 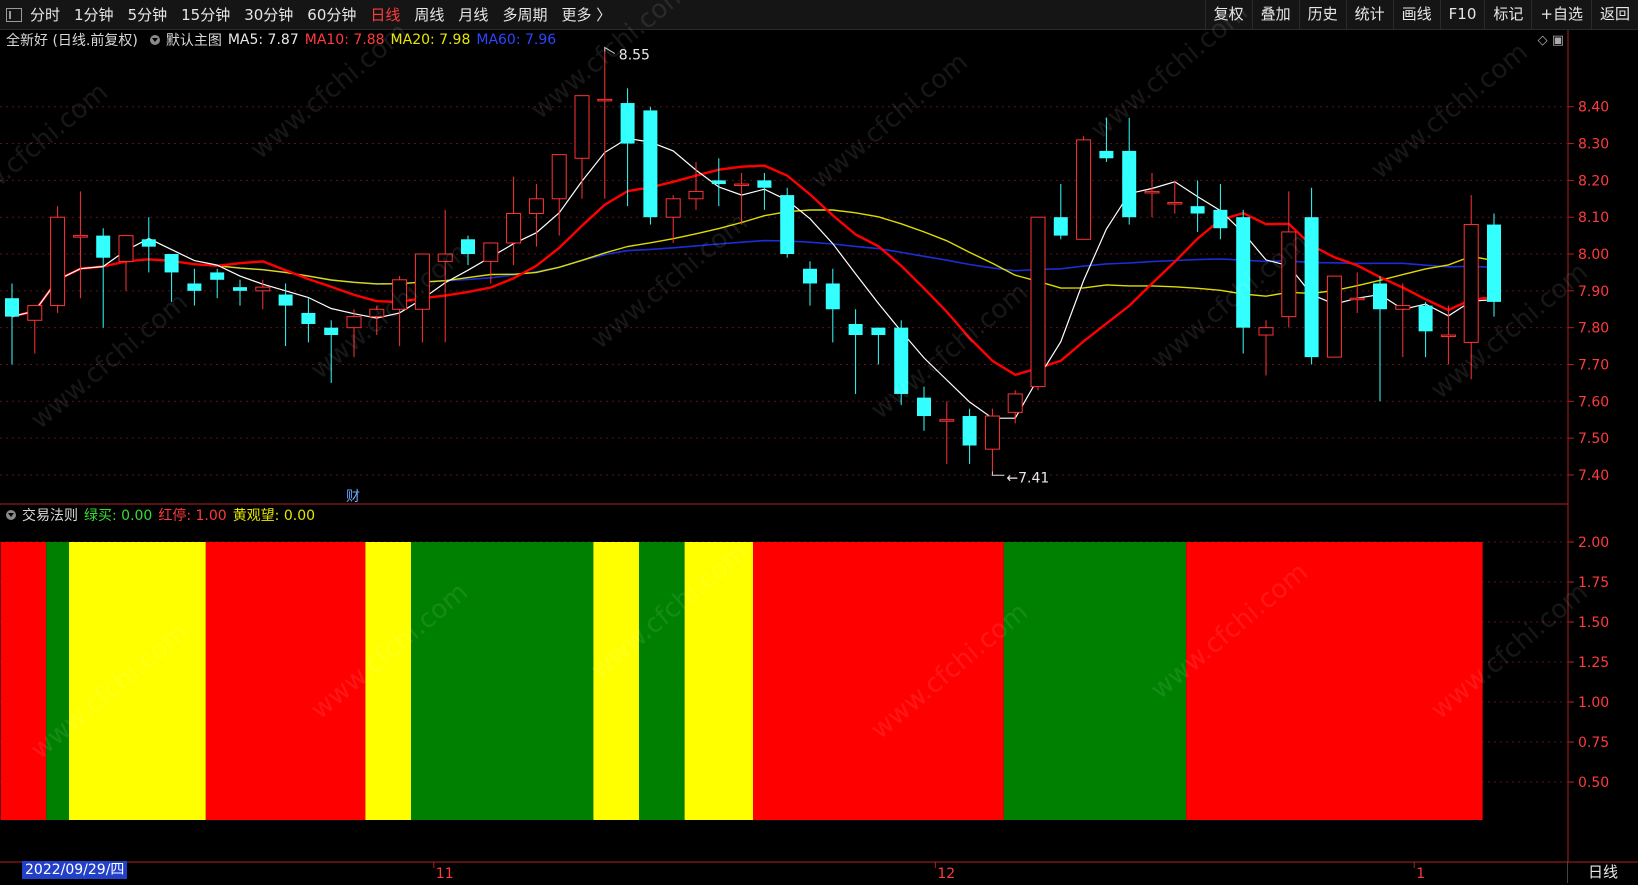 What do you see at coordinates (946, 874) in the screenshot?
I see `month-label: 12` at bounding box center [946, 874].